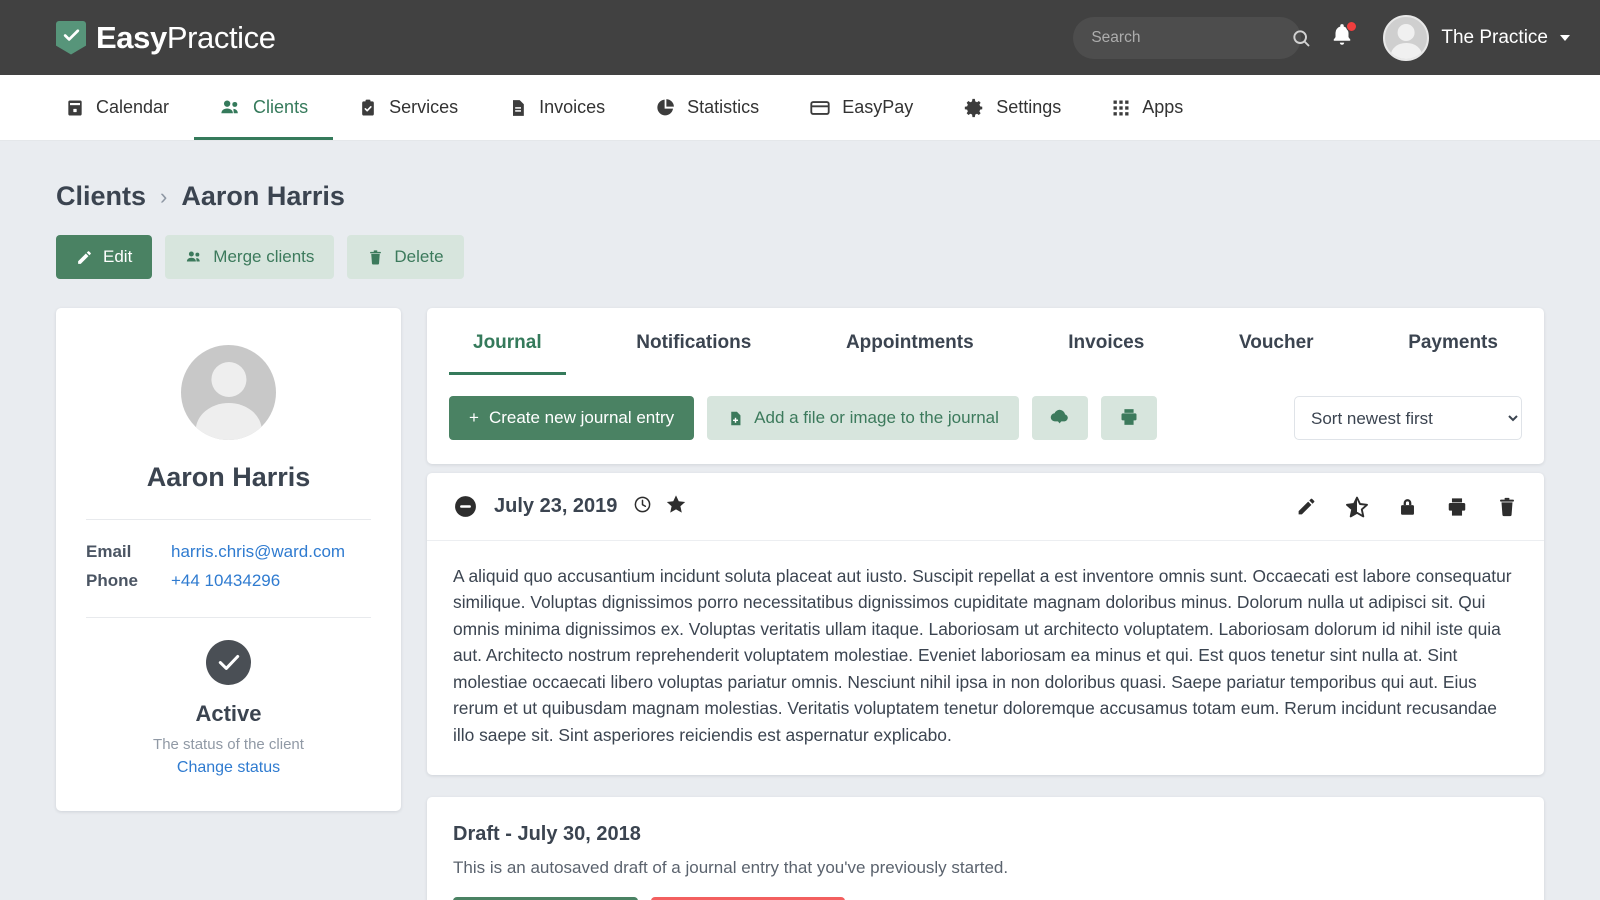 The height and width of the screenshot is (900, 1600). Describe the element at coordinates (1565, 37) in the screenshot. I see `chevron-down-icon` at that location.